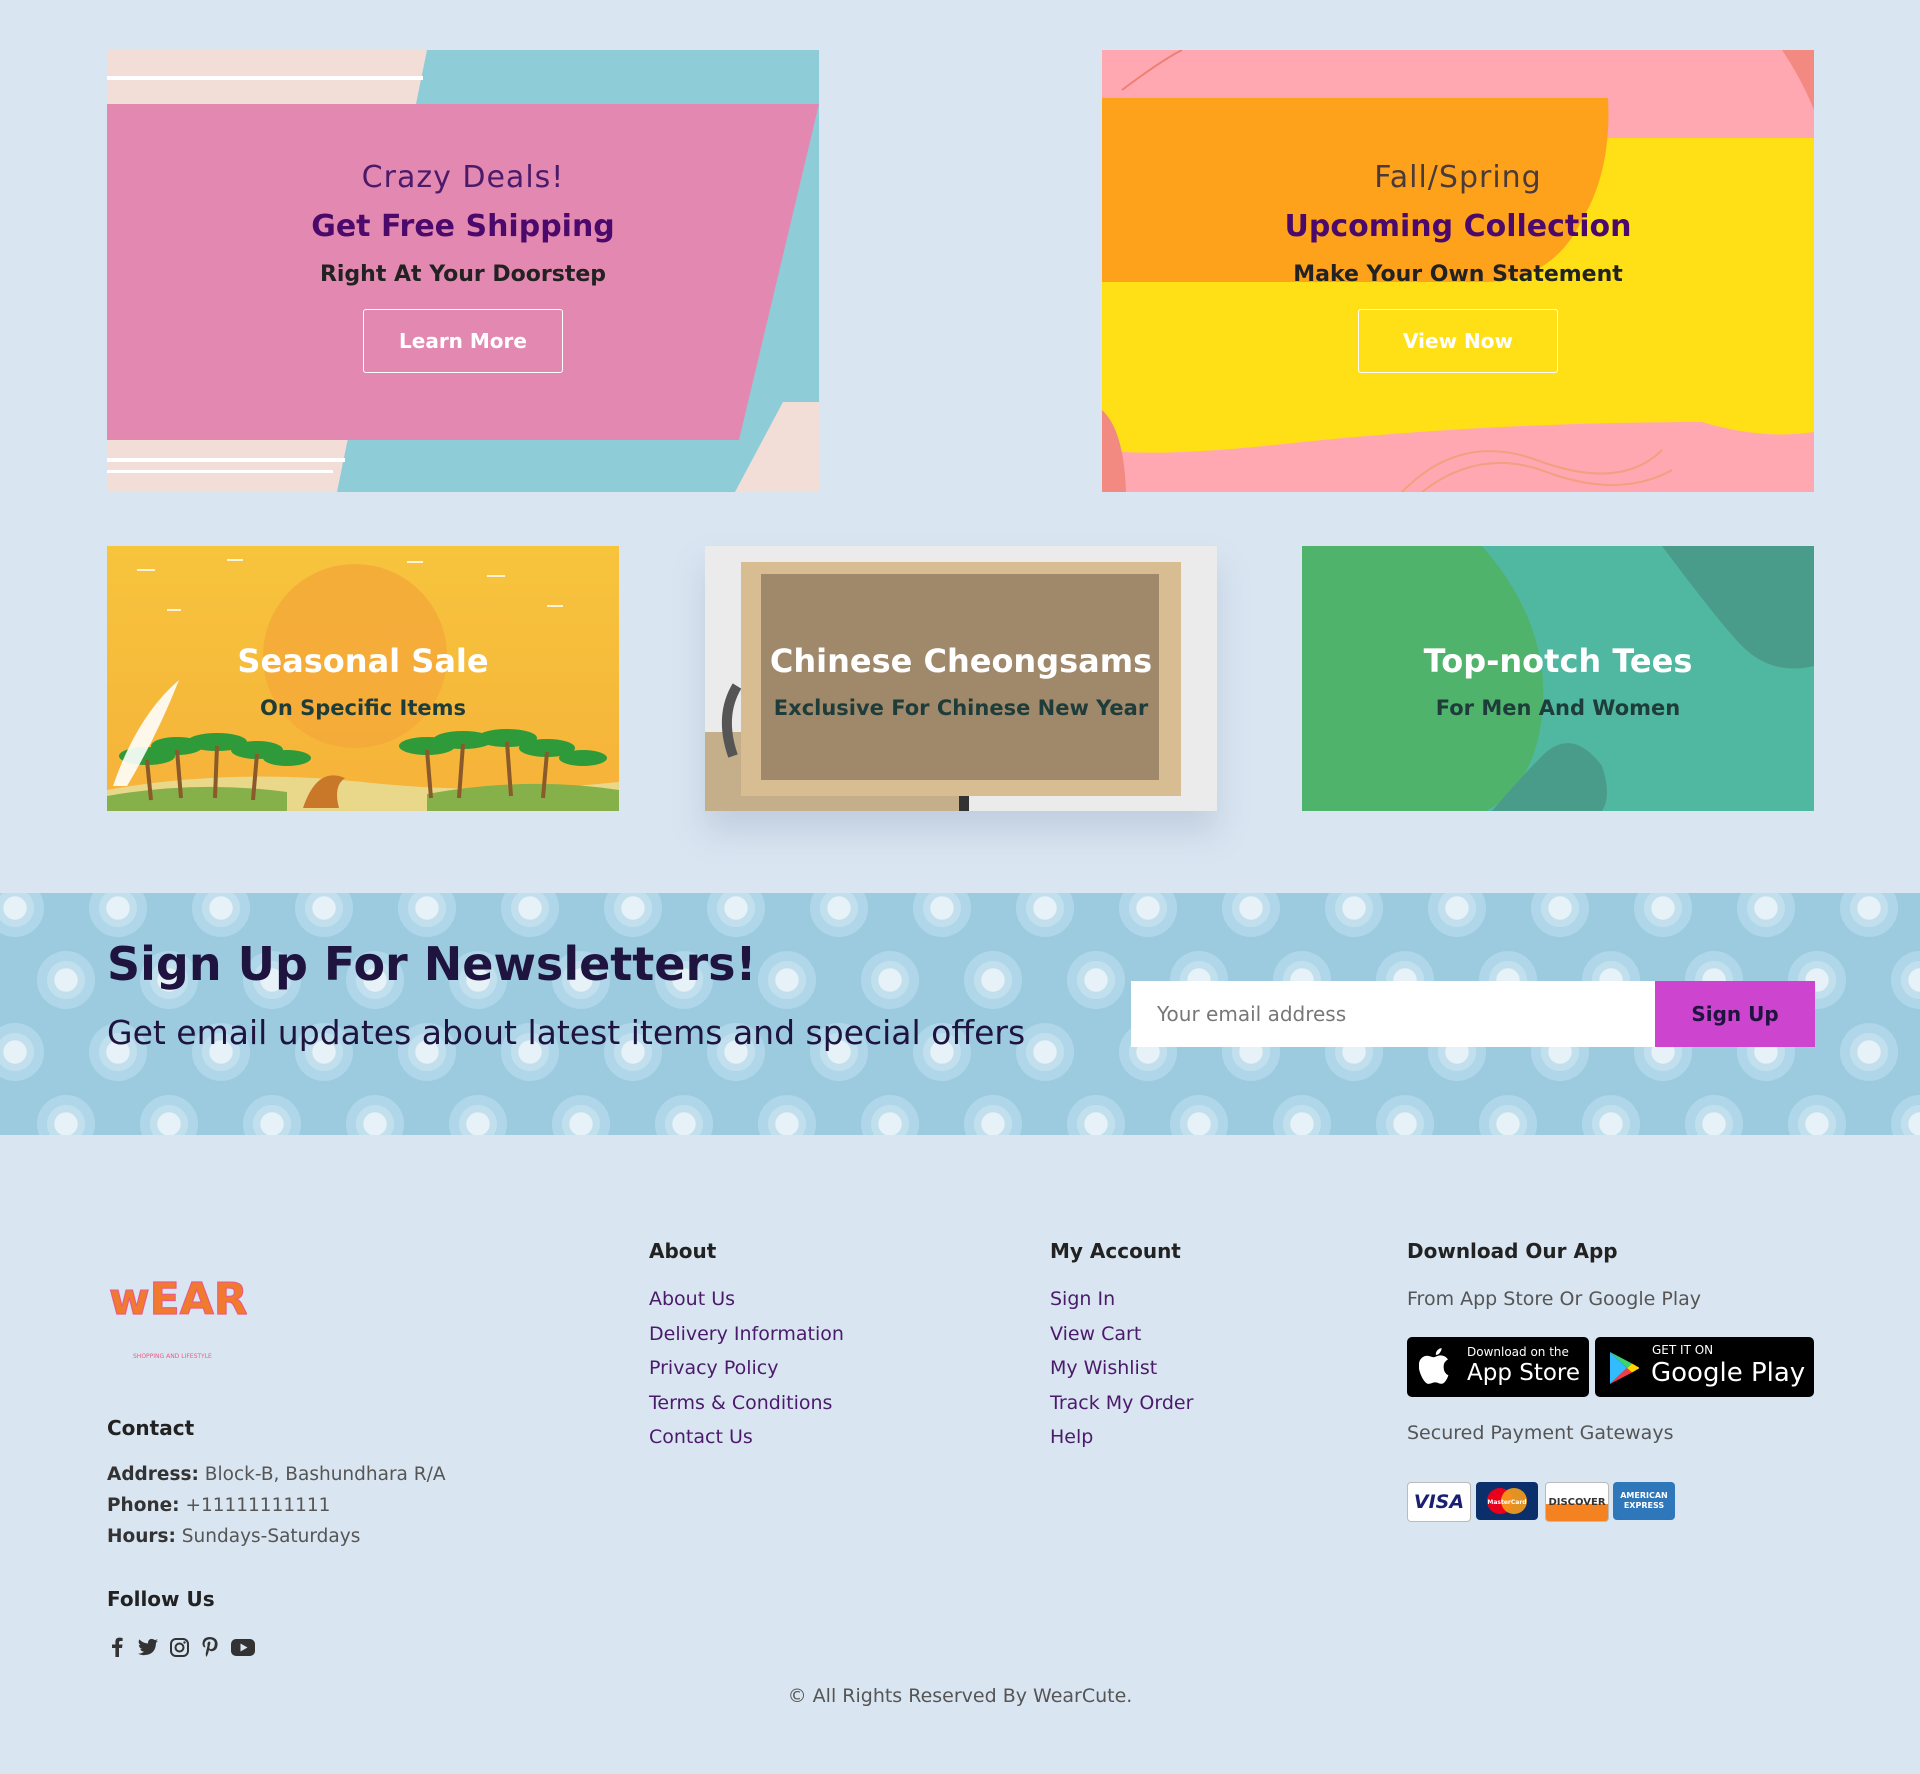 This screenshot has width=1920, height=1774. I want to click on social-links, so click(181, 1647).